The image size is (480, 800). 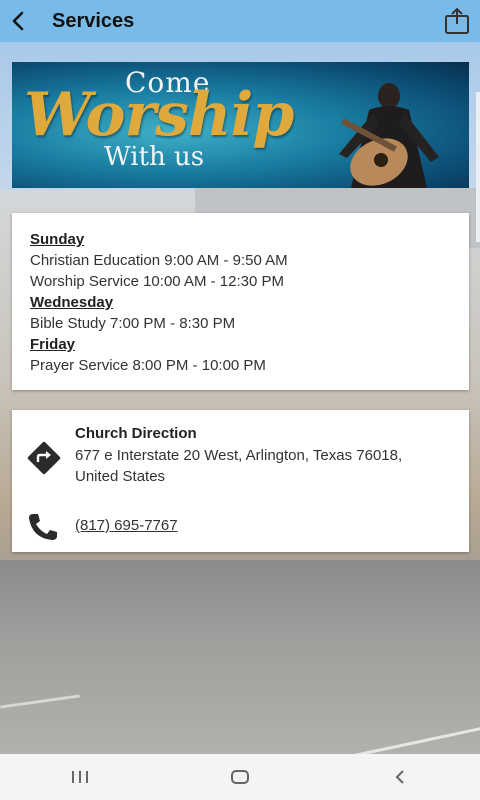 I want to click on arrow-back-icon, so click(x=18, y=21).